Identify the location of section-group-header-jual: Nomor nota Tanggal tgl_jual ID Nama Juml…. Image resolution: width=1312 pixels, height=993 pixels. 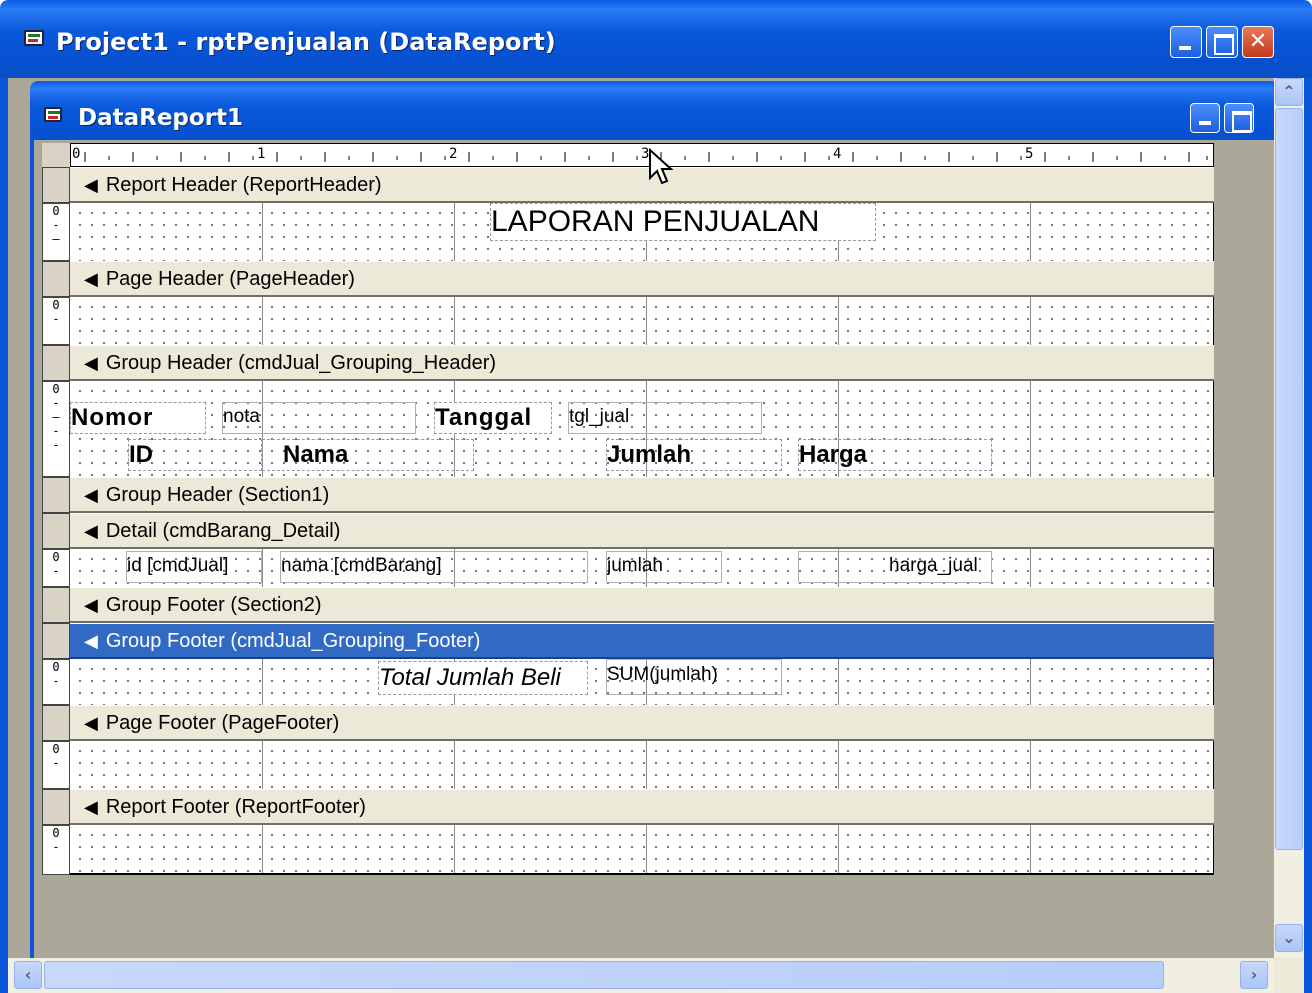
(642, 429).